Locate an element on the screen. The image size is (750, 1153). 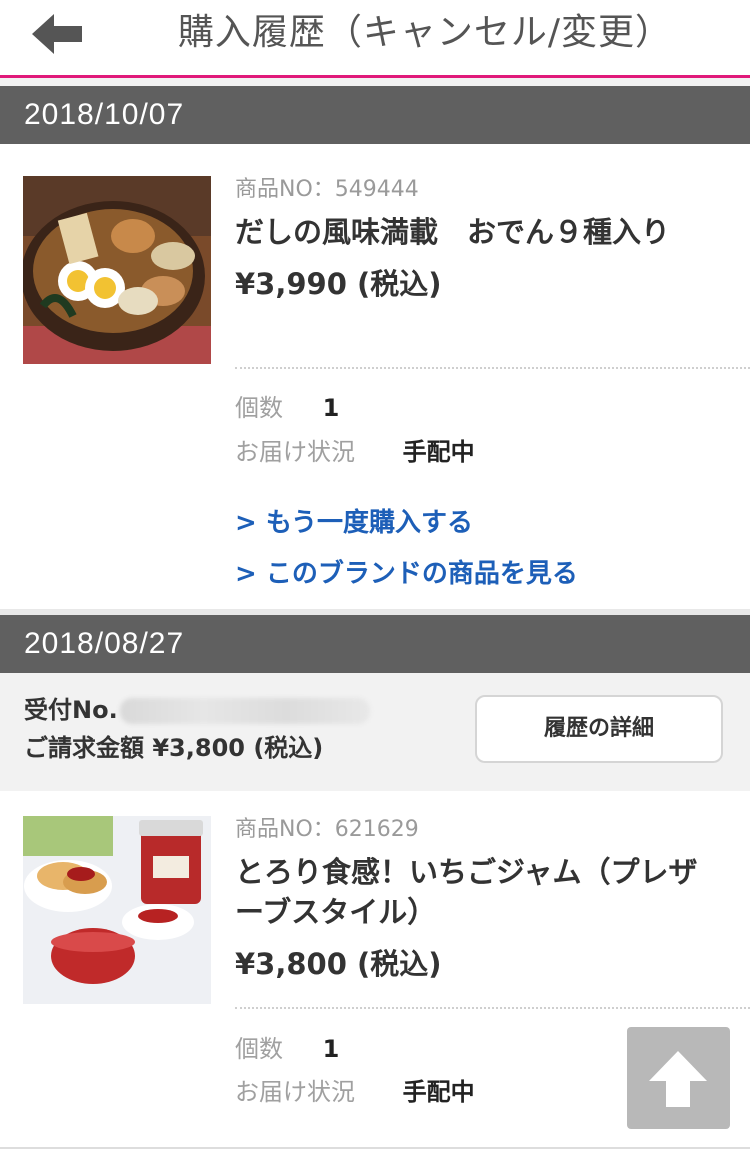
scroll-to-top-button is located at coordinates (678, 1078).